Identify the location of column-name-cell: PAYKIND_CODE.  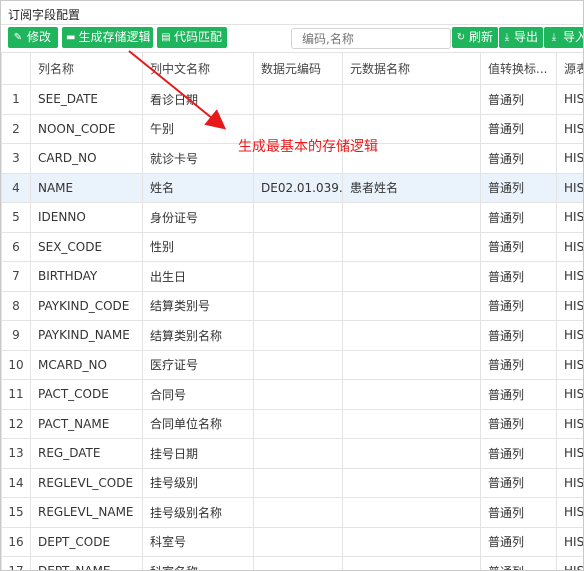
(86, 305).